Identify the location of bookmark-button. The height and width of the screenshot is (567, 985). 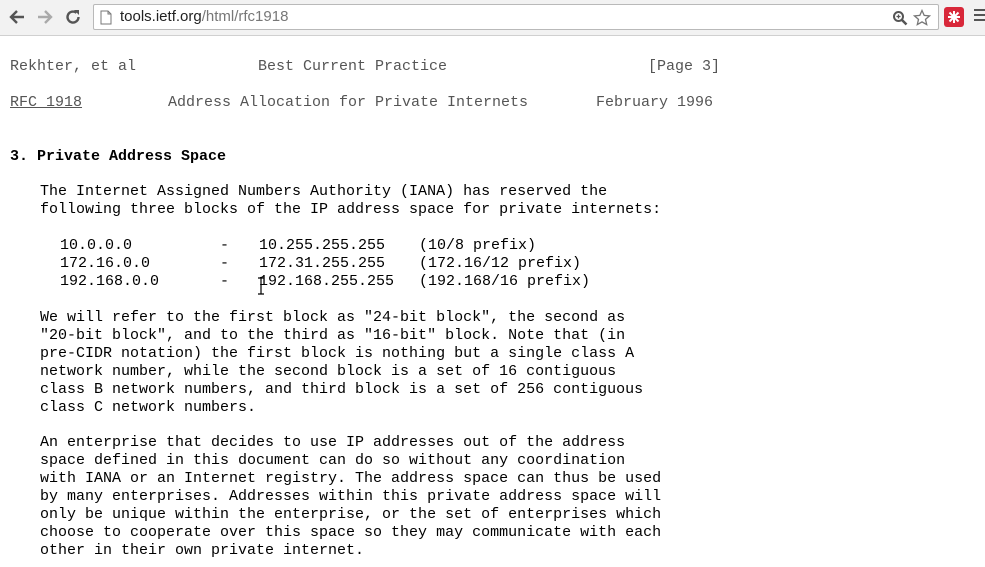
(922, 18).